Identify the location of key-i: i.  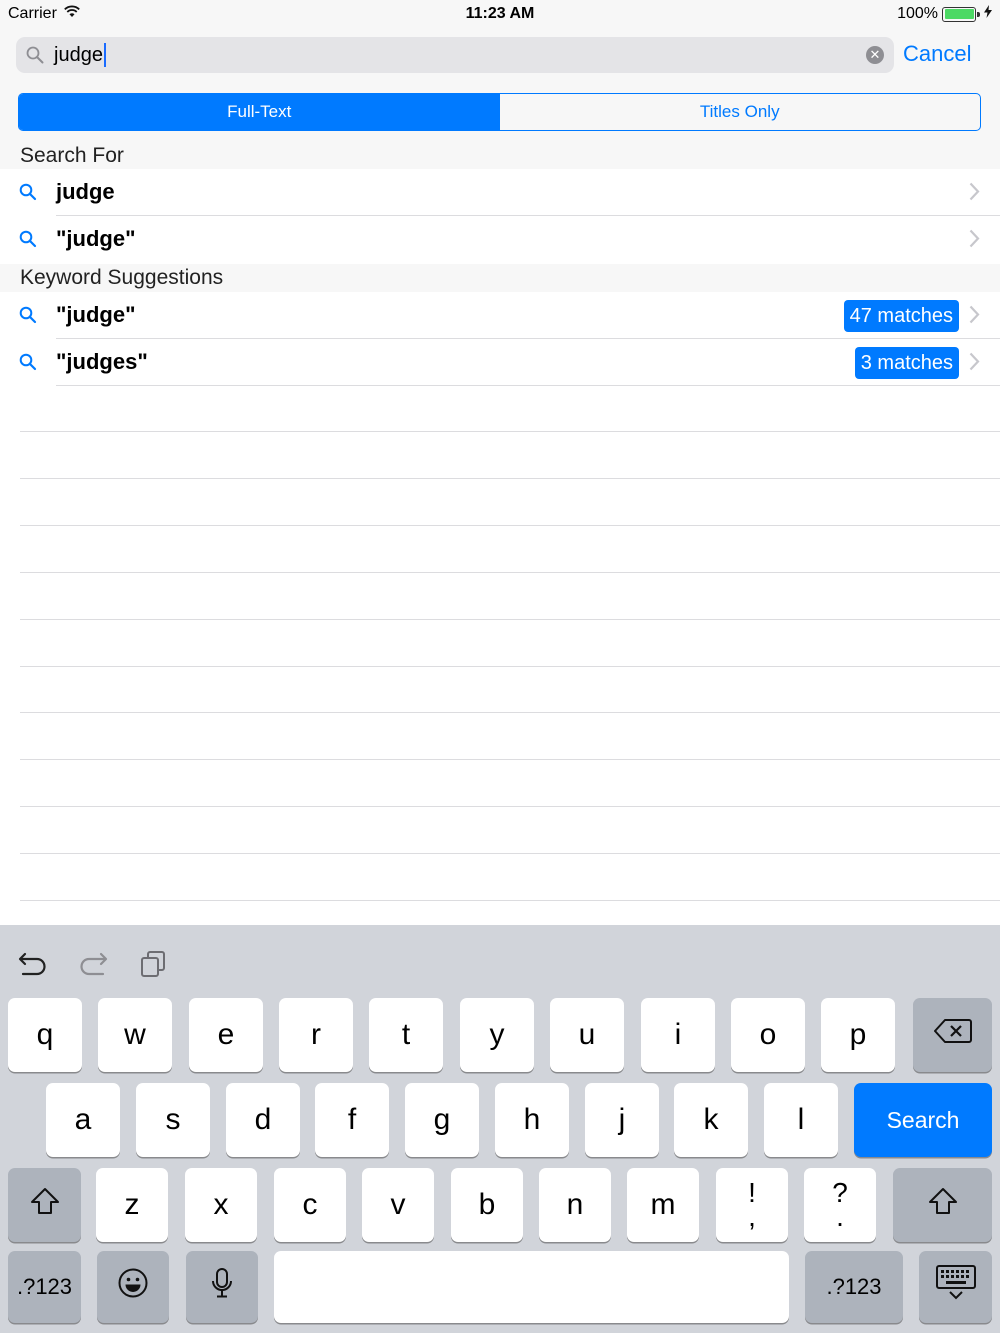
(678, 1035).